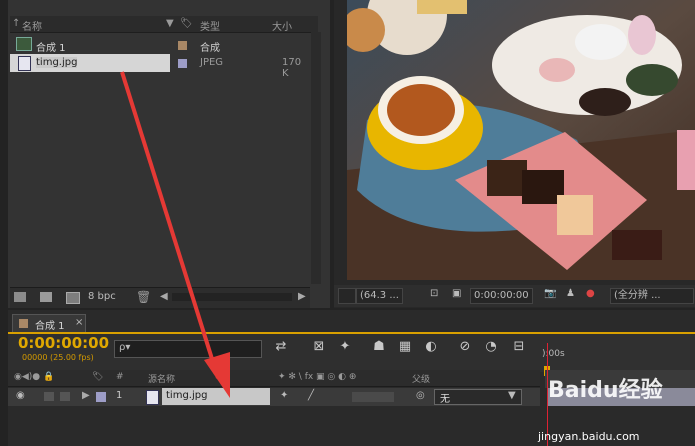 This screenshot has height=446, width=695. Describe the element at coordinates (605, 390) in the screenshot. I see `watermark-logo: Baidu经验` at that location.